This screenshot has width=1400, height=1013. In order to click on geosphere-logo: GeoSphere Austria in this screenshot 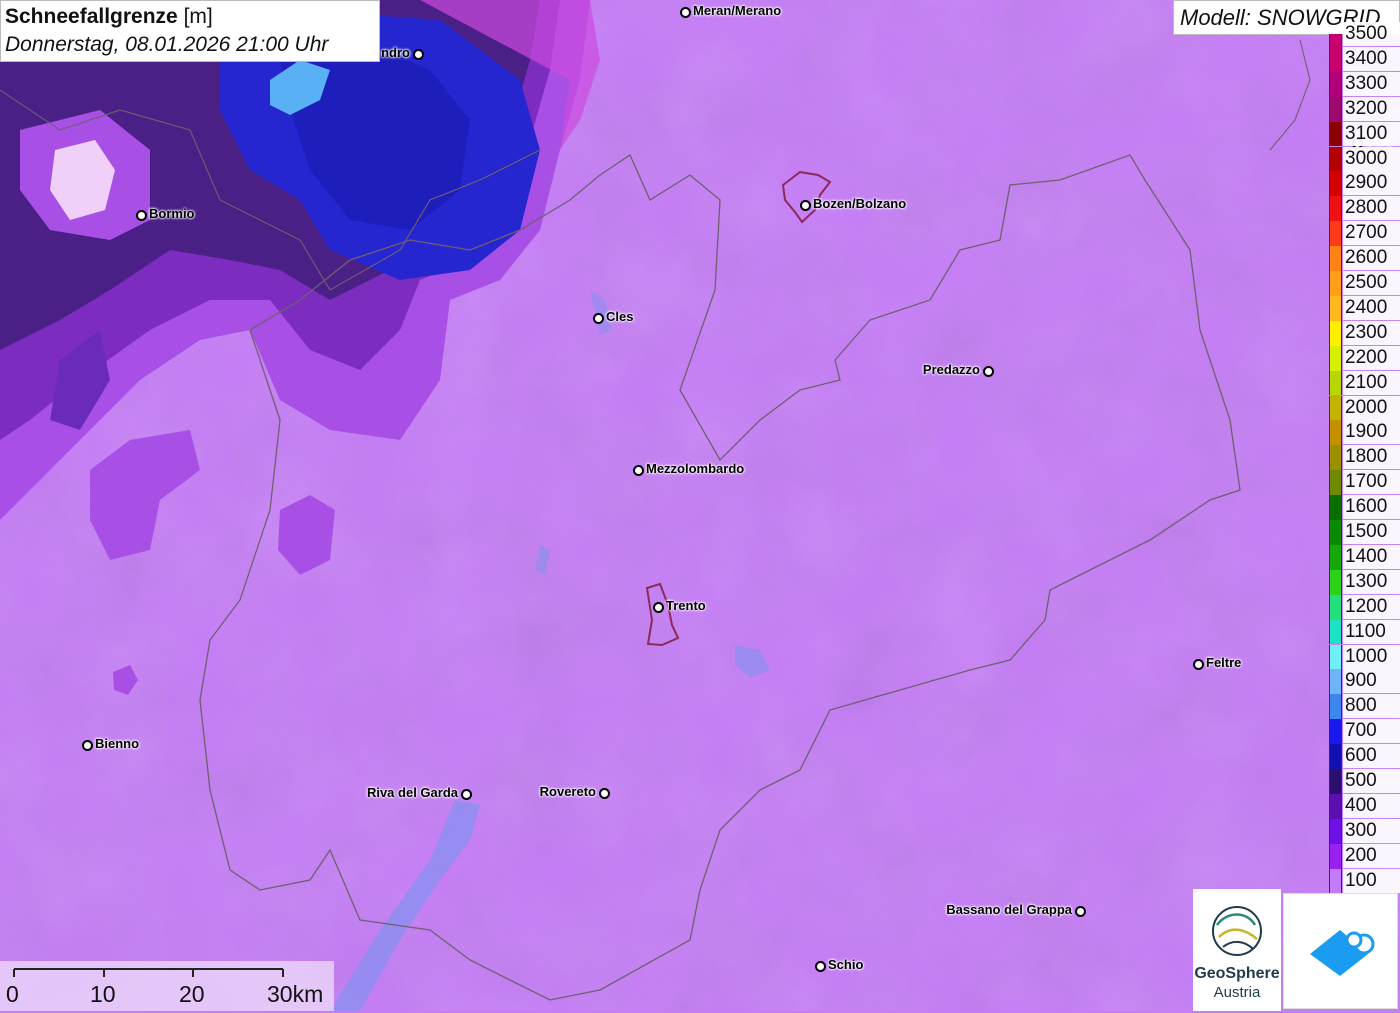, I will do `click(1237, 950)`.